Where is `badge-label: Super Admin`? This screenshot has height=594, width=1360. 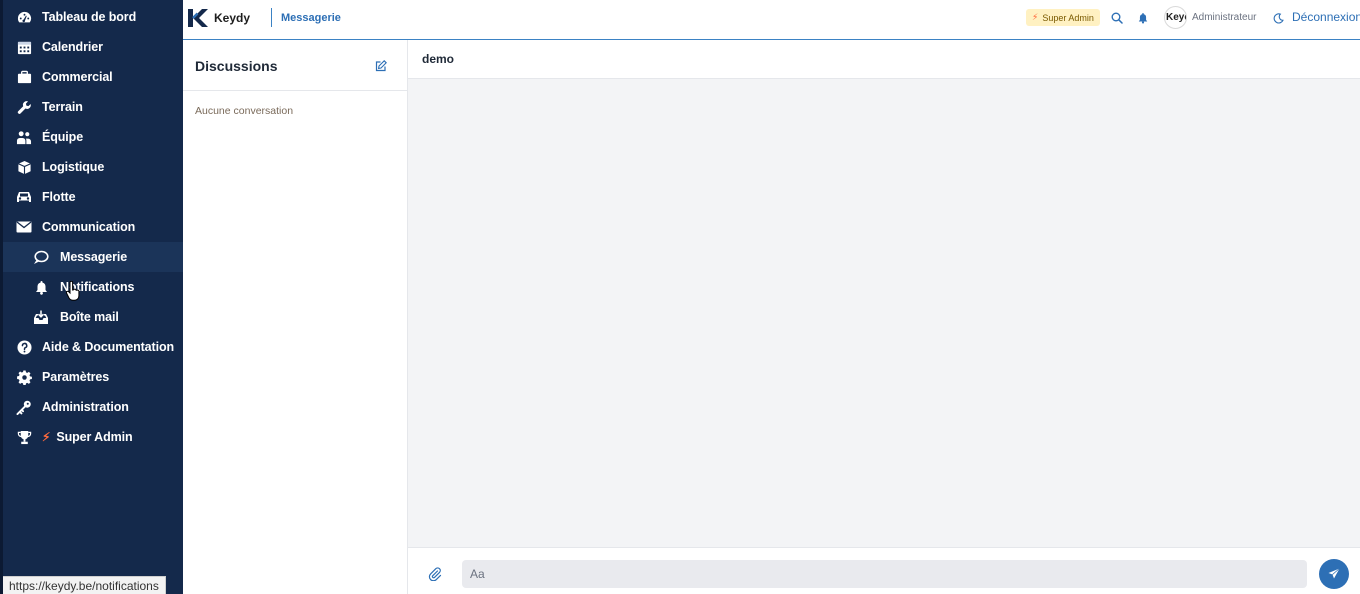 badge-label: Super Admin is located at coordinates (1068, 17).